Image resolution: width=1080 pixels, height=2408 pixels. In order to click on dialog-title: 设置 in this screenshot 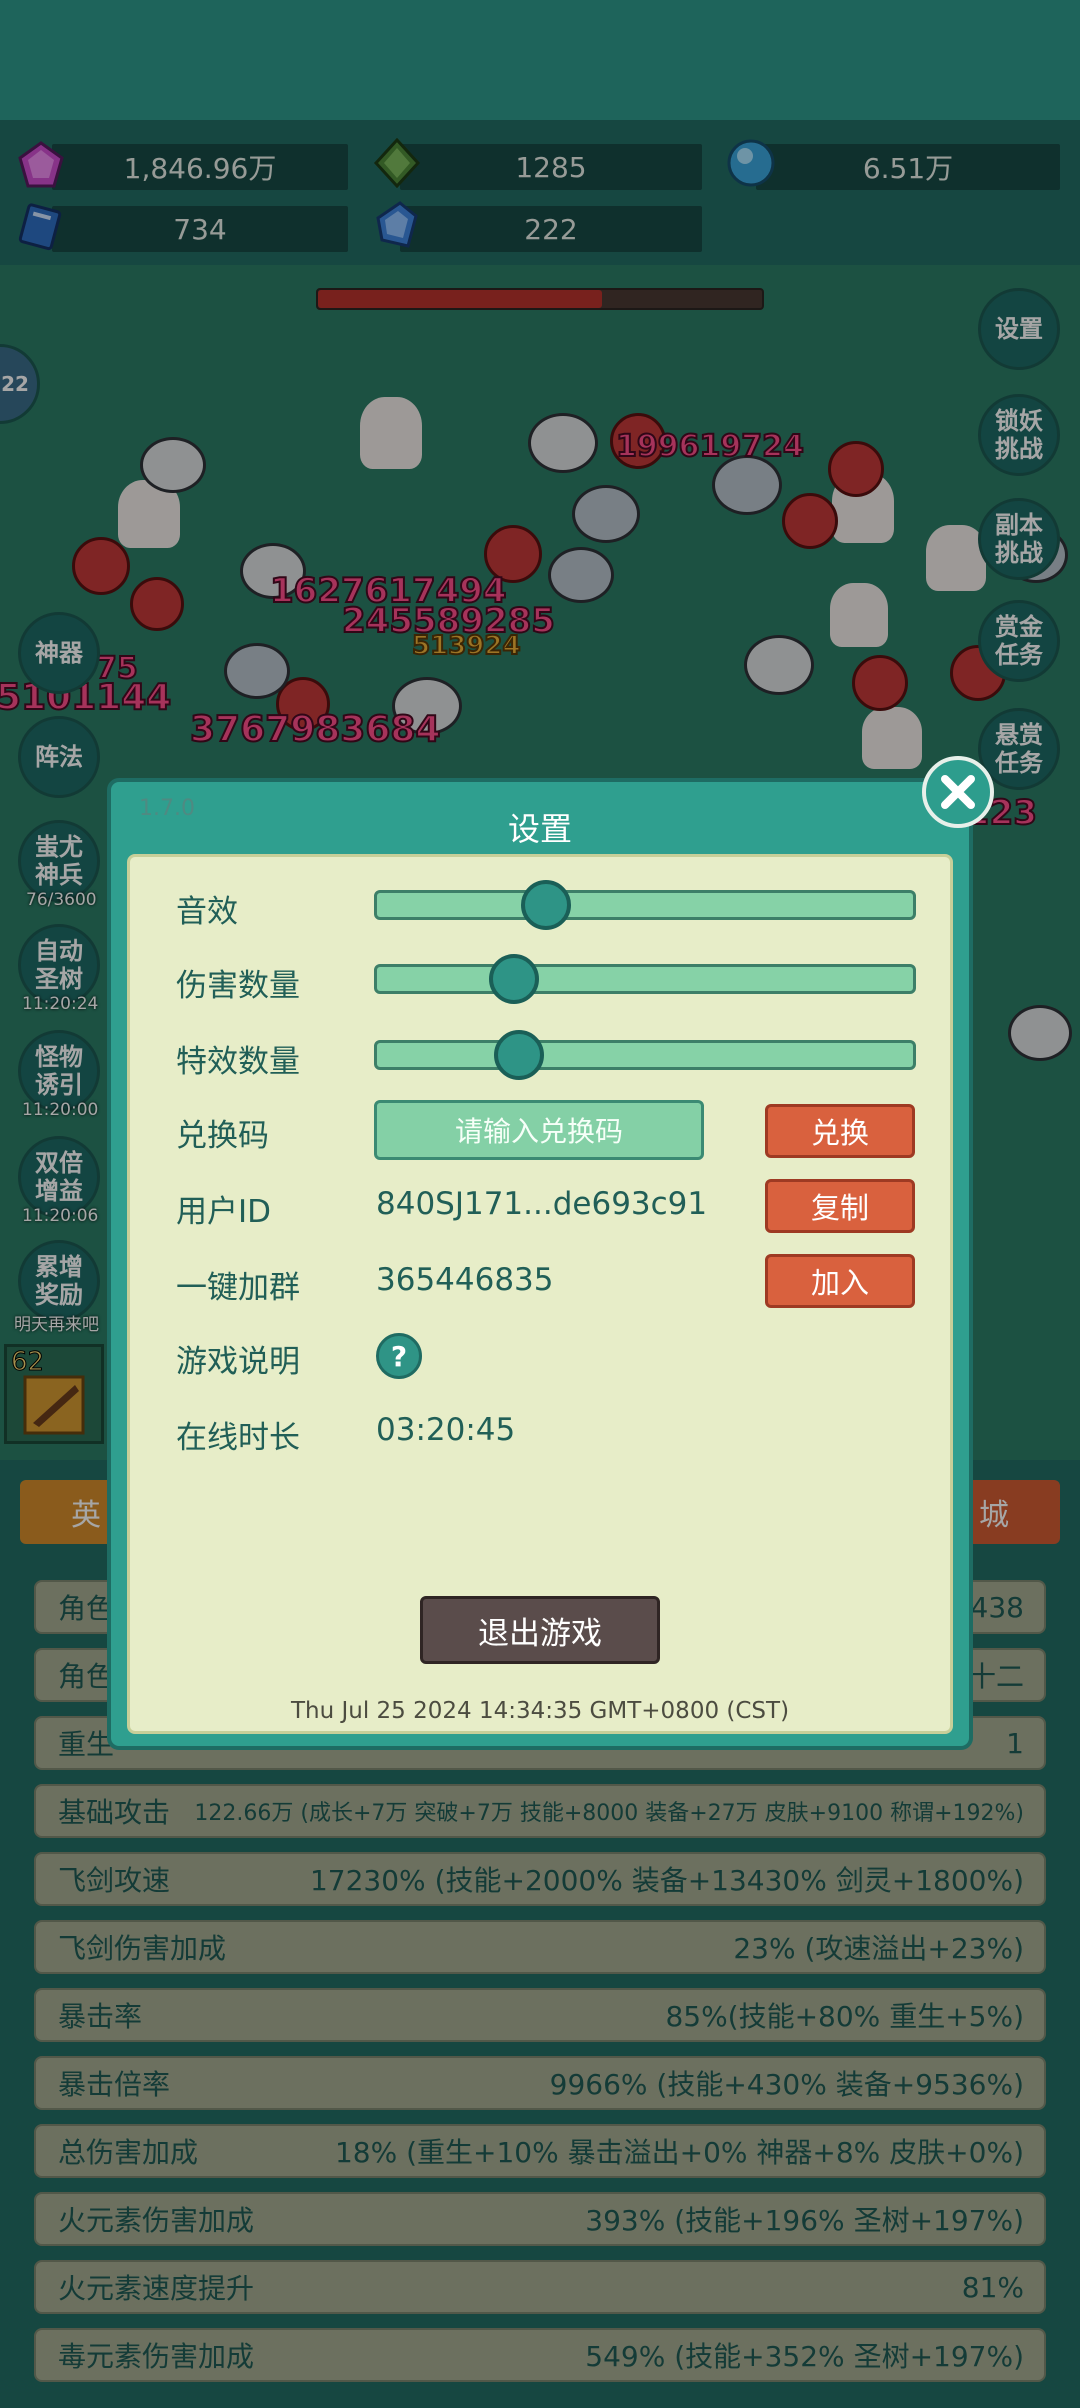, I will do `click(539, 829)`.